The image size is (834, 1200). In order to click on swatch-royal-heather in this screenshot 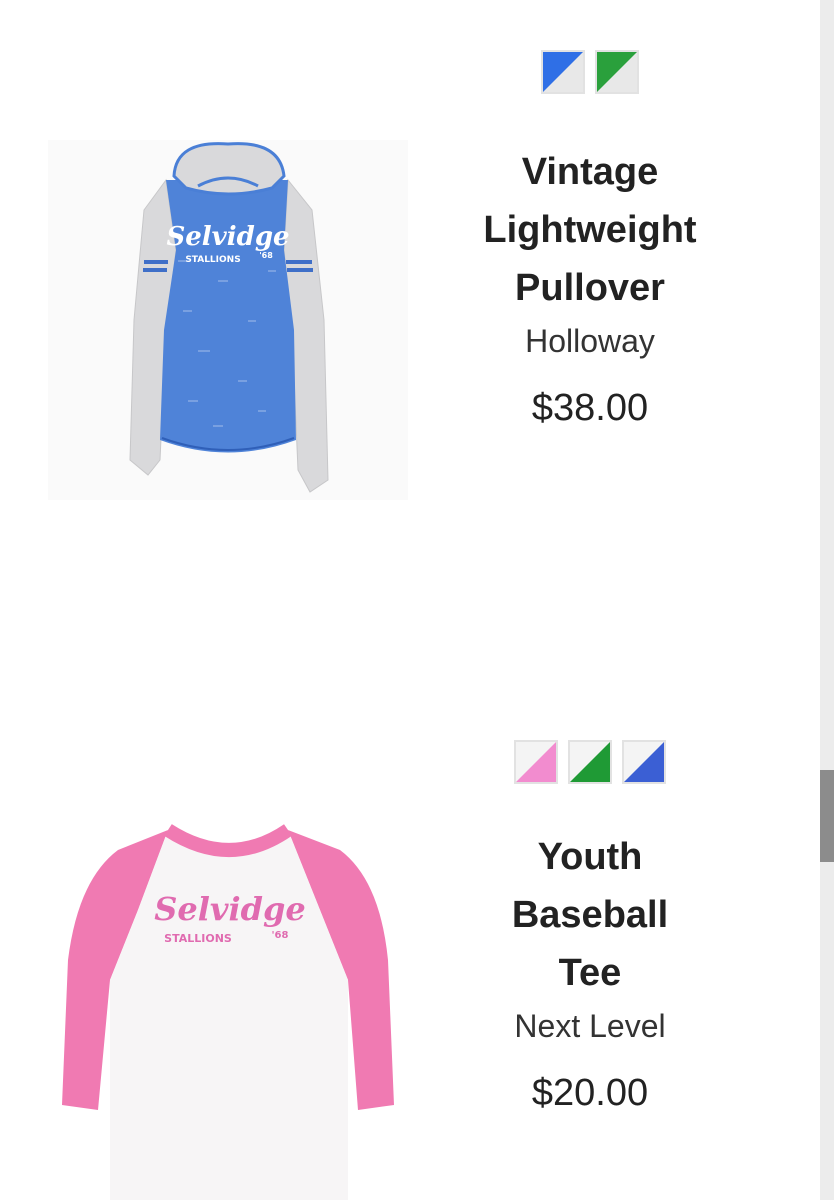, I will do `click(563, 72)`.